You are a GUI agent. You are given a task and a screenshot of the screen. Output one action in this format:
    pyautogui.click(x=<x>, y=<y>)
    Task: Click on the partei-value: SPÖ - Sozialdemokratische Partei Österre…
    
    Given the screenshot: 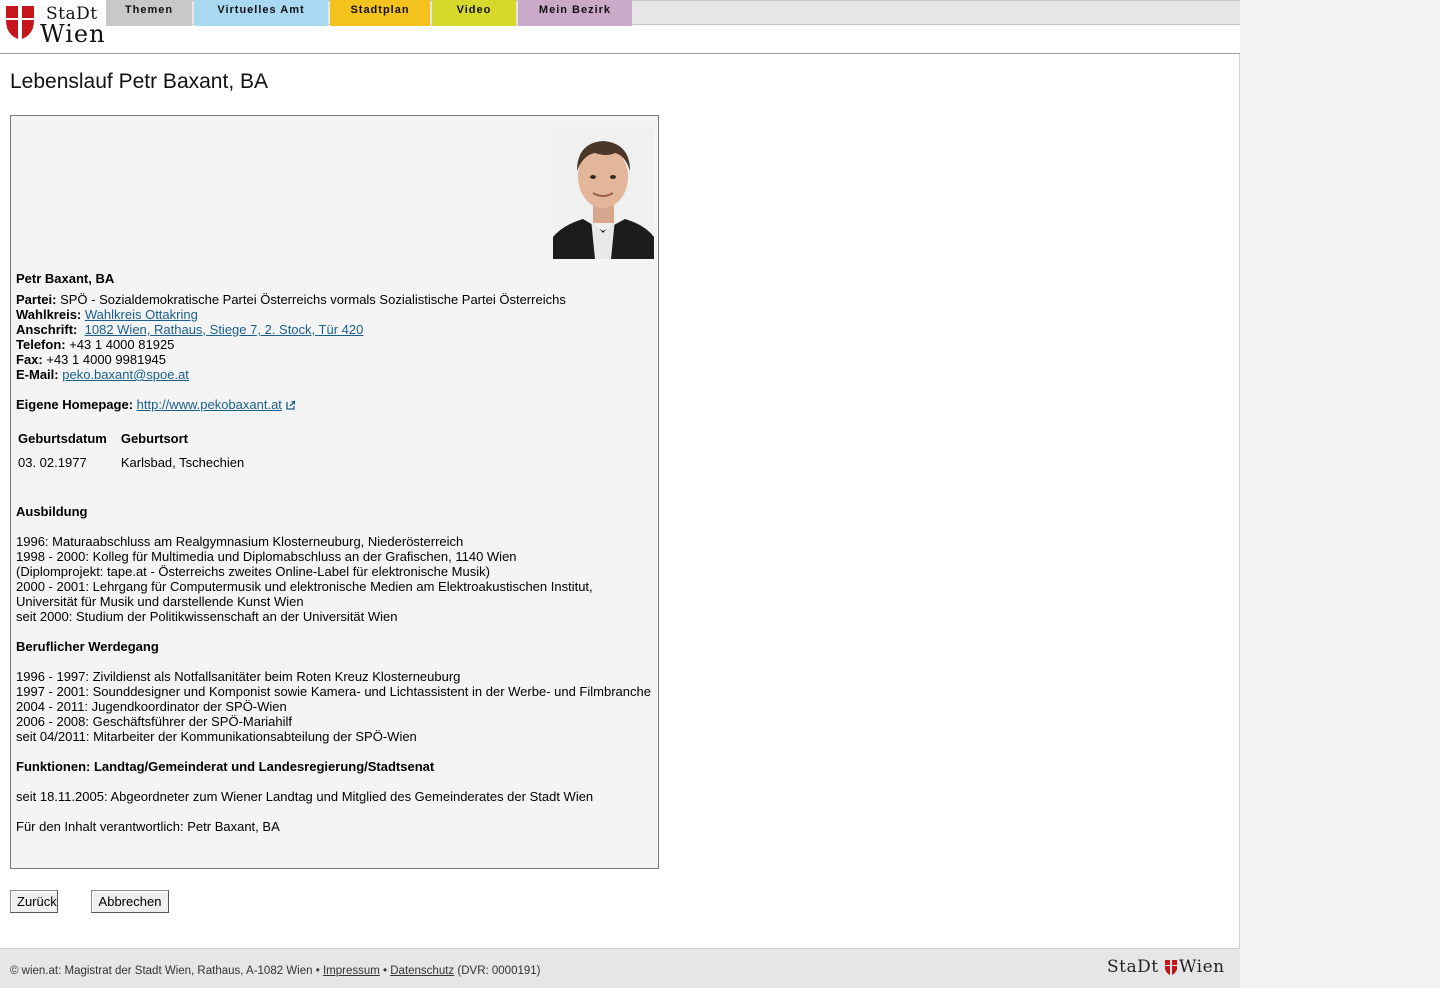 What is the action you would take?
    pyautogui.click(x=313, y=299)
    